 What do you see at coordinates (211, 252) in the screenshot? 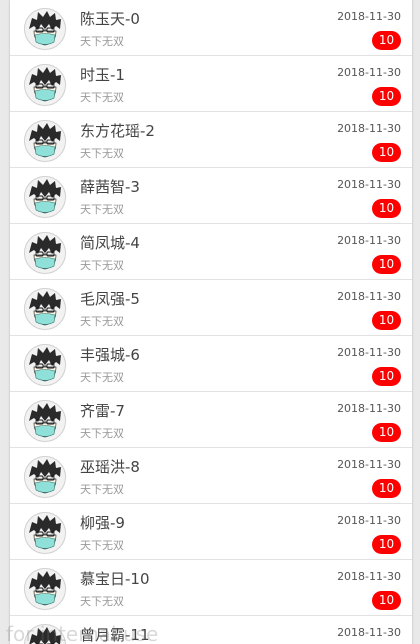
I see `list-item: 简凤城-4 天下无双 2018-11-30 10` at bounding box center [211, 252].